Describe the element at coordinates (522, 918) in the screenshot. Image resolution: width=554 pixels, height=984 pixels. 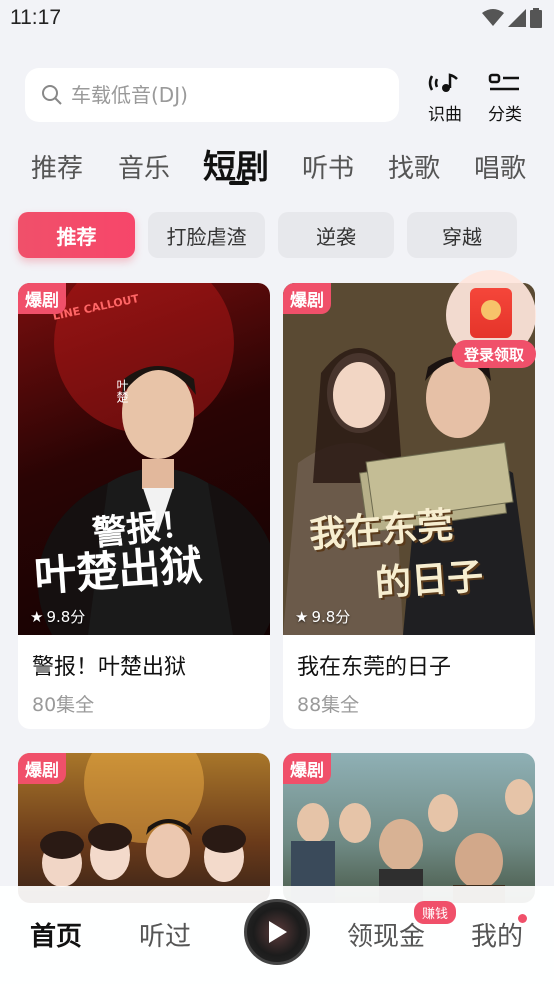
I see `notification-dot` at that location.